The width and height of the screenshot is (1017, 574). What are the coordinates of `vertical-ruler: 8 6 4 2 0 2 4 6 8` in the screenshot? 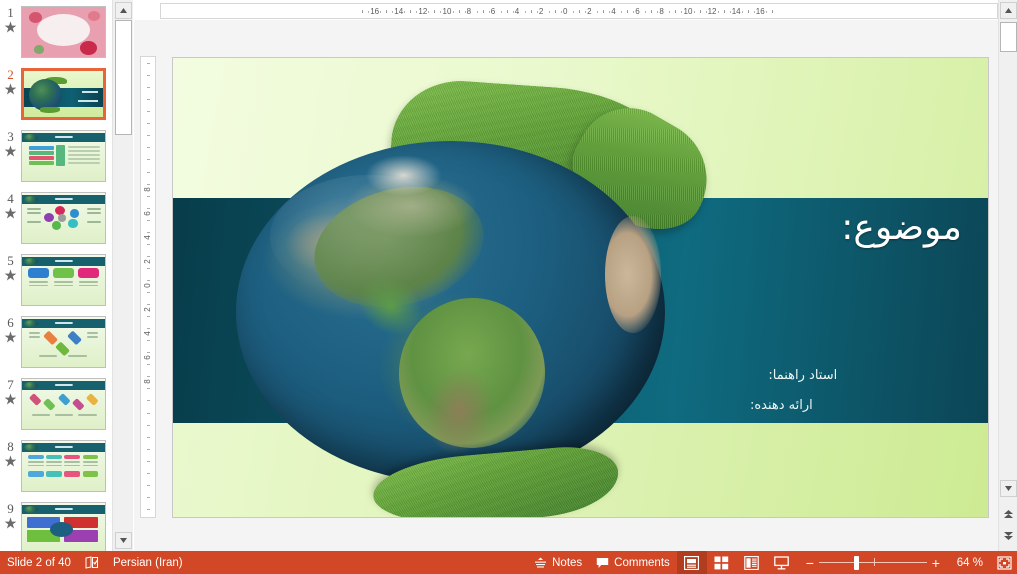 It's located at (148, 287).